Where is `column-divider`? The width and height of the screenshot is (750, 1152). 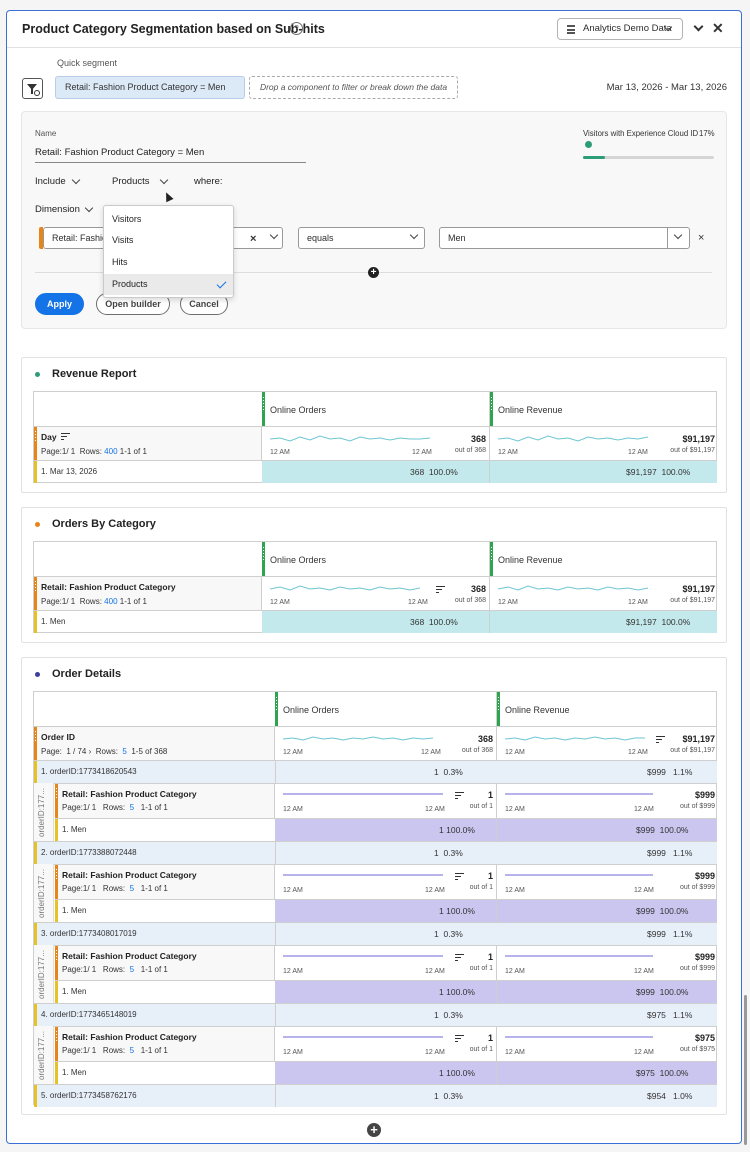
column-divider is located at coordinates (275, 1096).